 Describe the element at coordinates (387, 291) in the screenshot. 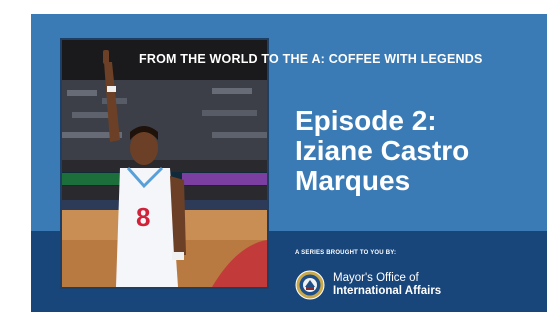

I see `sponsor-name-line-2: International Affairs` at that location.